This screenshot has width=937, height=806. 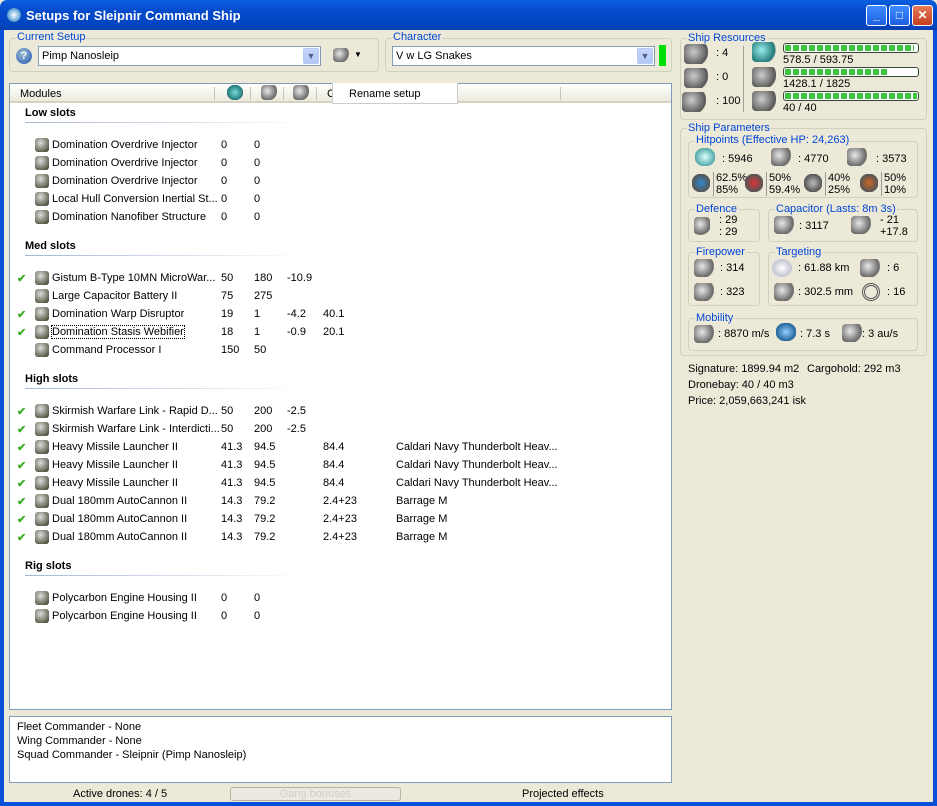 I want to click on missile-dps-icon, so click(x=704, y=292).